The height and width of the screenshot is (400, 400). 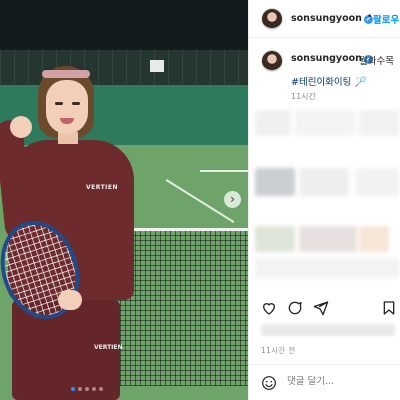 I want to click on sweatshirt-logo: VERTIEN, so click(x=102, y=187).